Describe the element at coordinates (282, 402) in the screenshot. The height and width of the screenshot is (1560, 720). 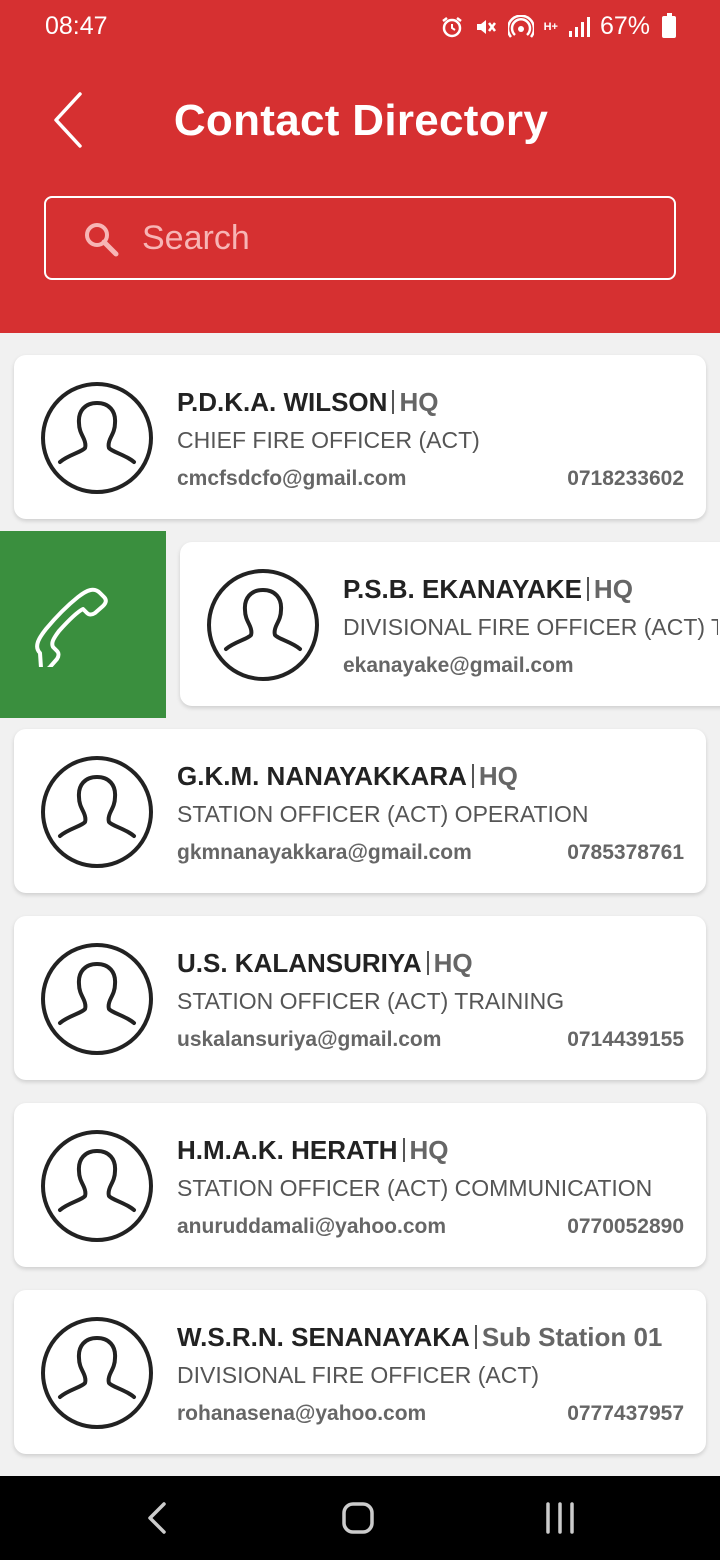
I see `contact-name: P.D.K.A. WILSON` at that location.